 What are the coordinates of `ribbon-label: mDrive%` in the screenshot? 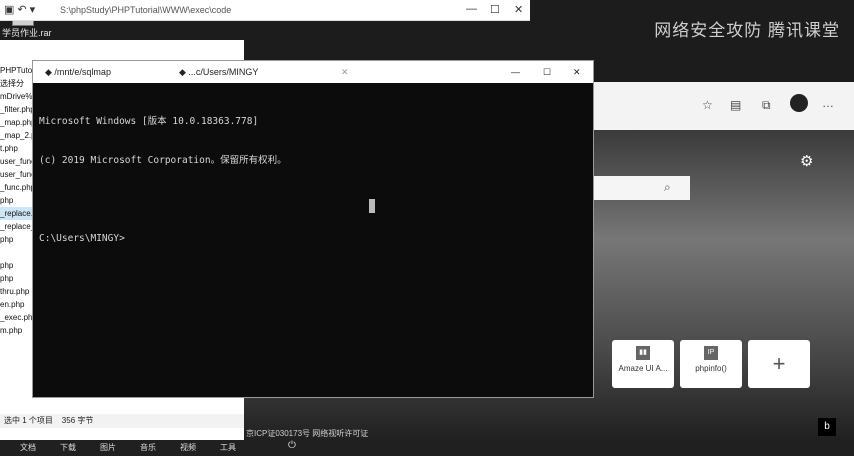 It's located at (17, 96).